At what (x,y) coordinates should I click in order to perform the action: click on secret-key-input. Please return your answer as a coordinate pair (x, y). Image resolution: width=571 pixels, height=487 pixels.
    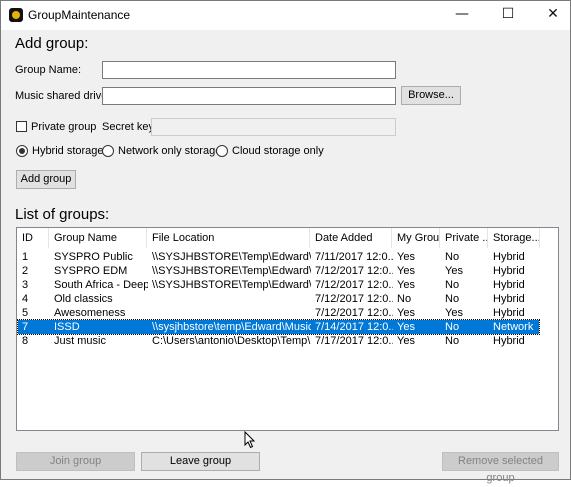
    Looking at the image, I should click on (273, 127).